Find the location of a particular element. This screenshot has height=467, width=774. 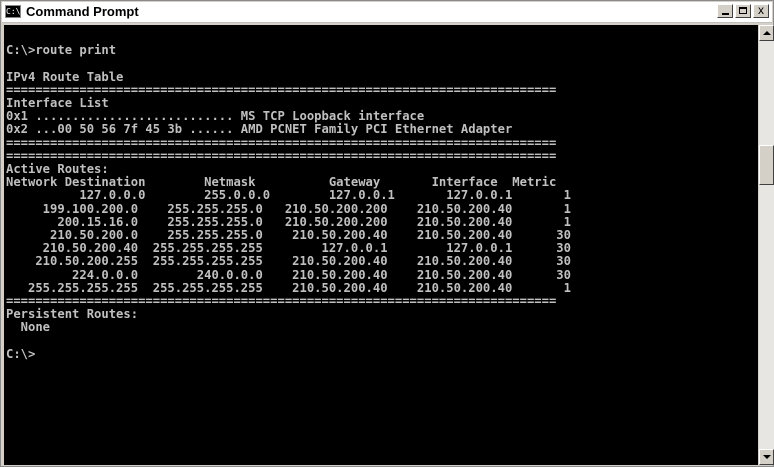

maximize-icon is located at coordinates (743, 10).